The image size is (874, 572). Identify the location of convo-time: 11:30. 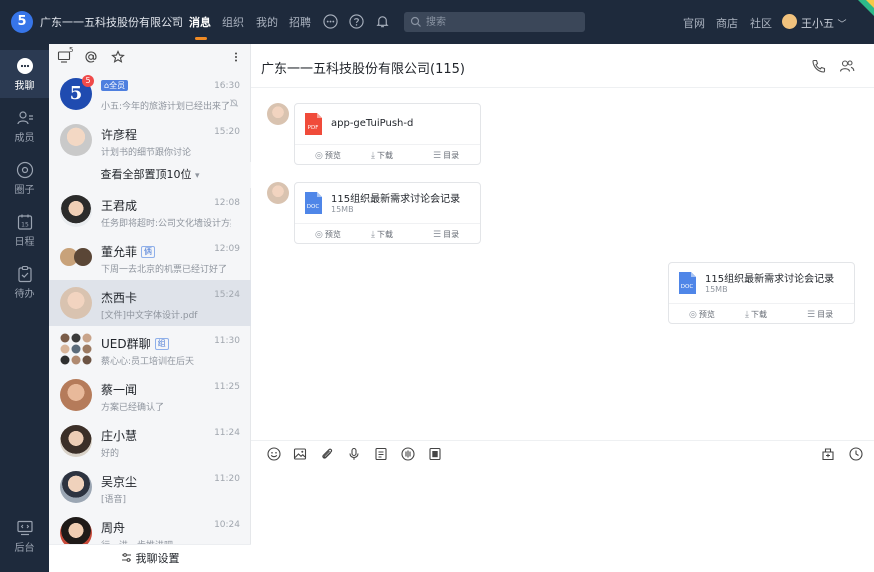
(227, 341).